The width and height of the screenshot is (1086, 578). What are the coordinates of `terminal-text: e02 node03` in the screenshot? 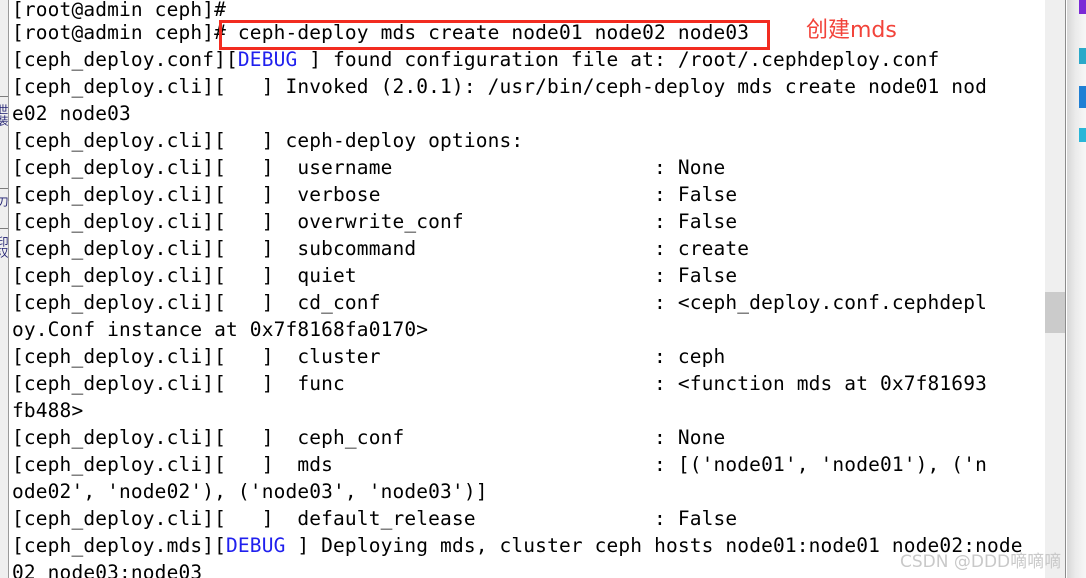 It's located at (71, 113).